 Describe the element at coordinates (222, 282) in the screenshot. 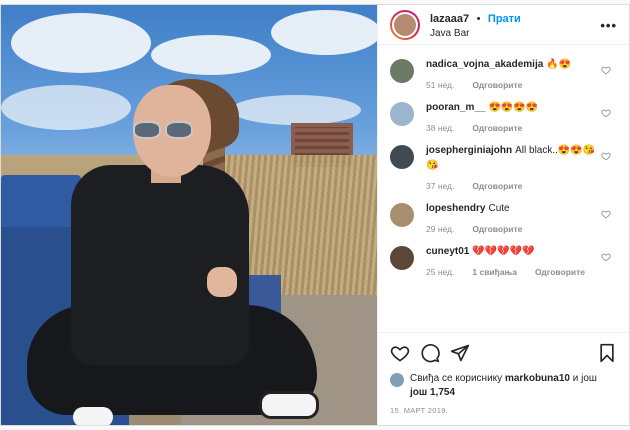

I see `person-hand` at that location.